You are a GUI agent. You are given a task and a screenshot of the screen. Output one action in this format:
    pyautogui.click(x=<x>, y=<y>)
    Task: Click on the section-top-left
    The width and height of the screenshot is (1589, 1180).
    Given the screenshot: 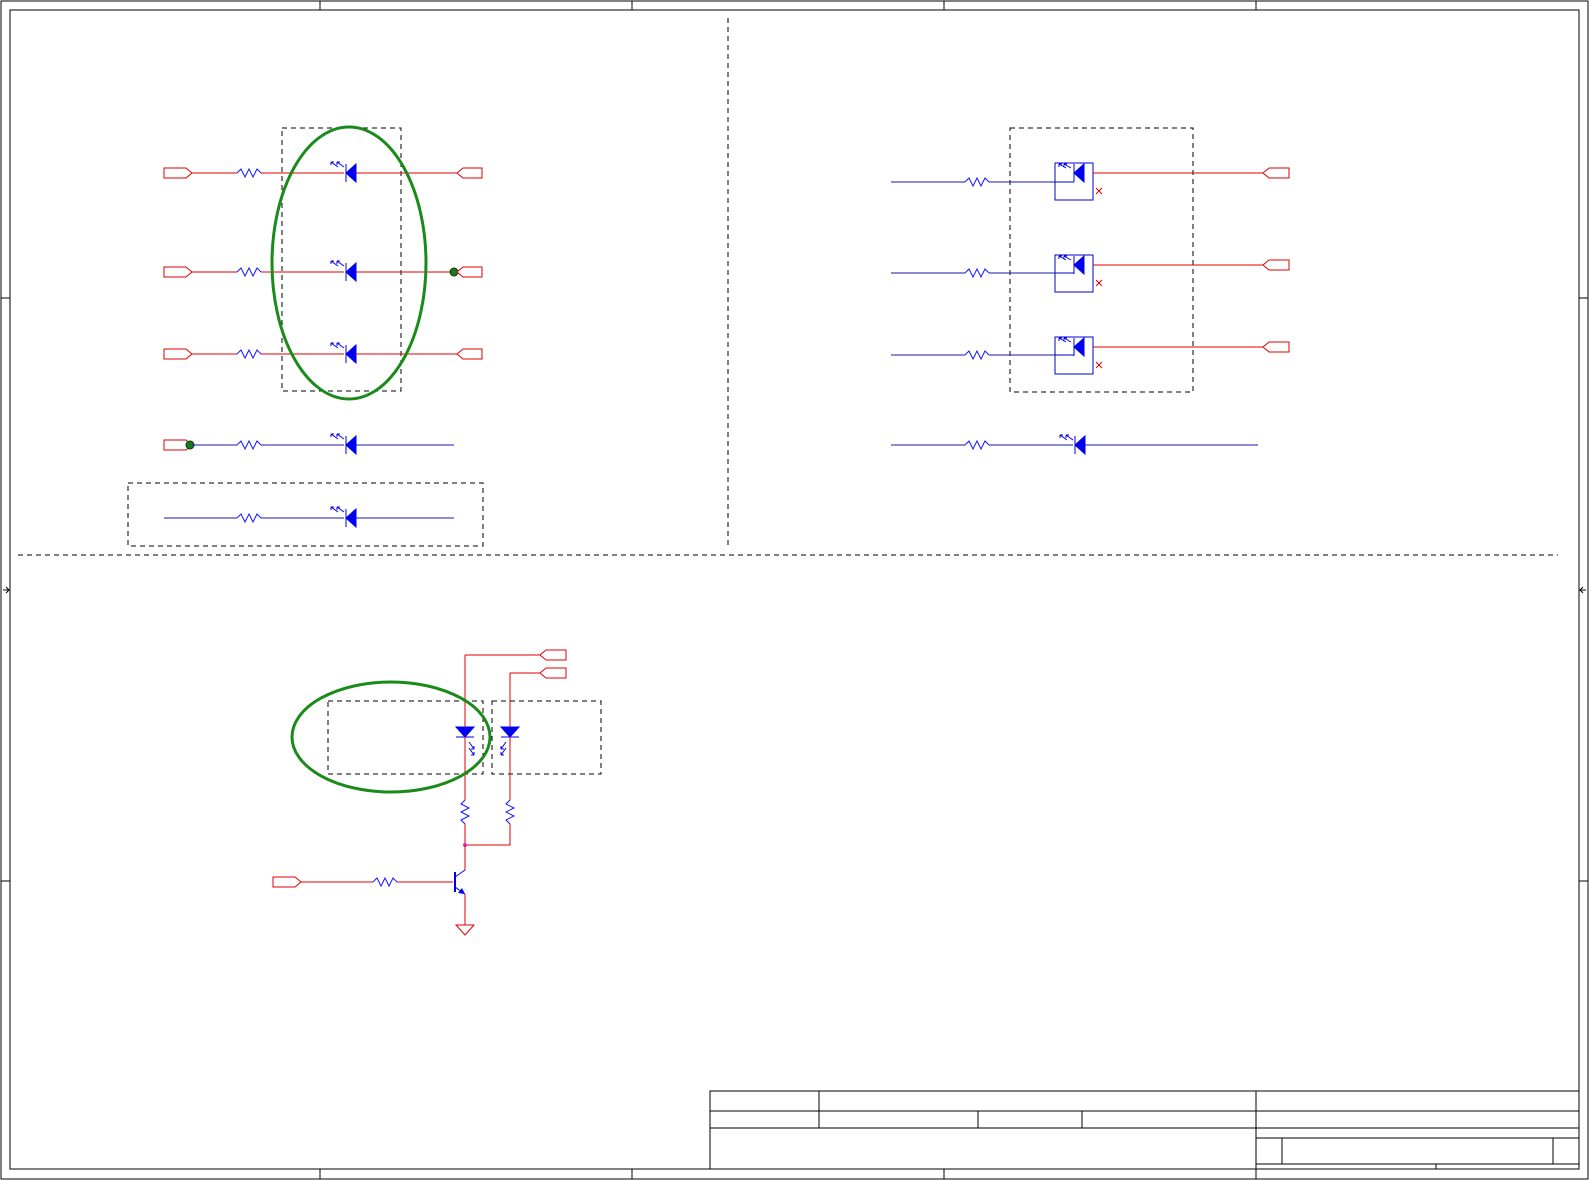 What is the action you would take?
    pyautogui.click(x=305, y=336)
    